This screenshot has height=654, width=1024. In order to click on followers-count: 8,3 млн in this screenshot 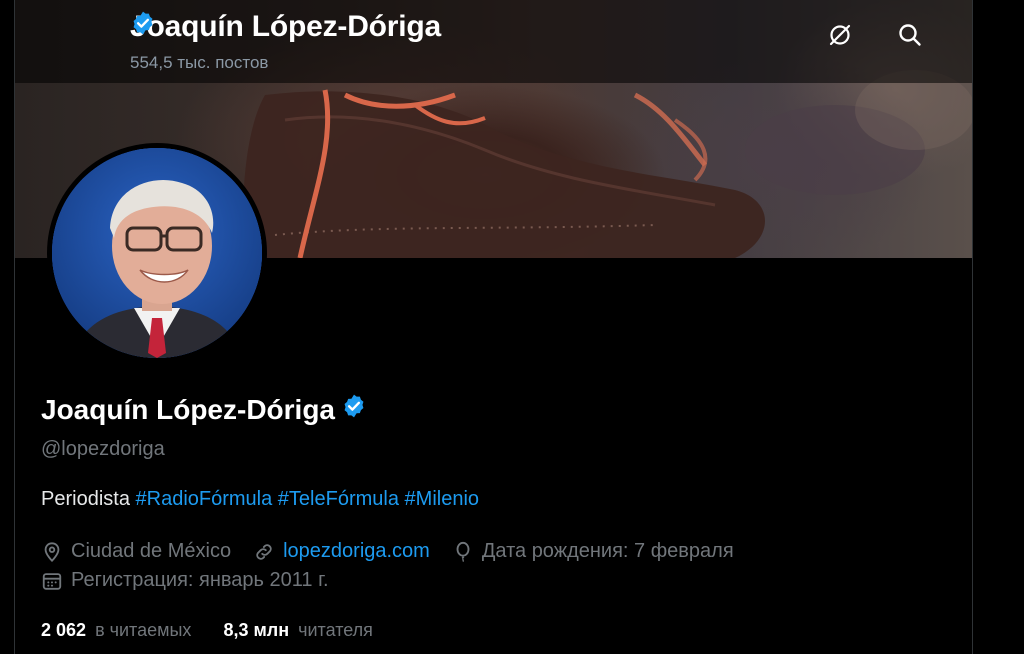, I will do `click(256, 630)`.